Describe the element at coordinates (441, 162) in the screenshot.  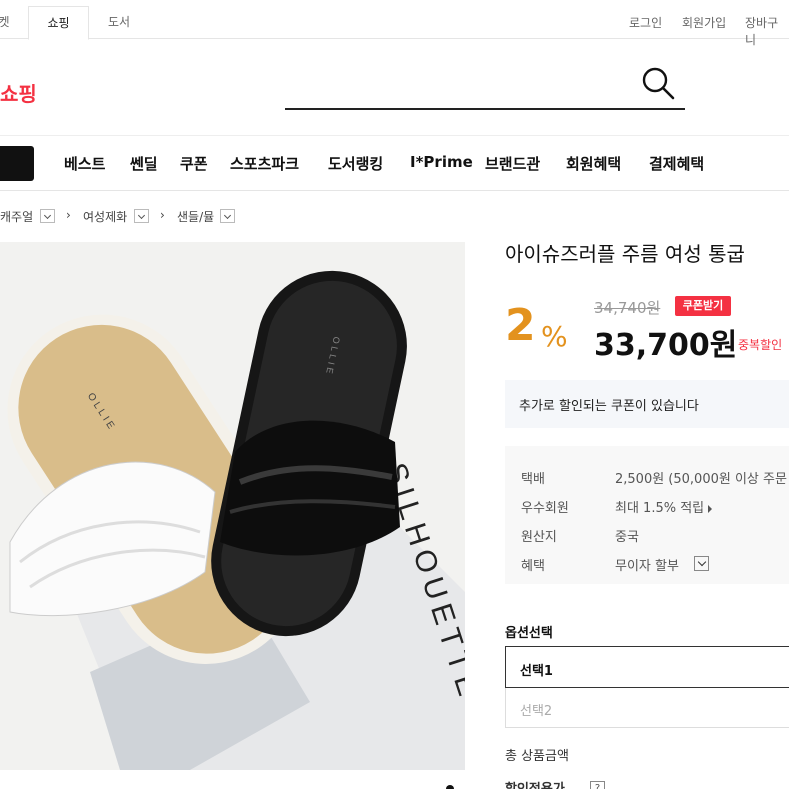
I see `nav-prime: I*Prime` at that location.